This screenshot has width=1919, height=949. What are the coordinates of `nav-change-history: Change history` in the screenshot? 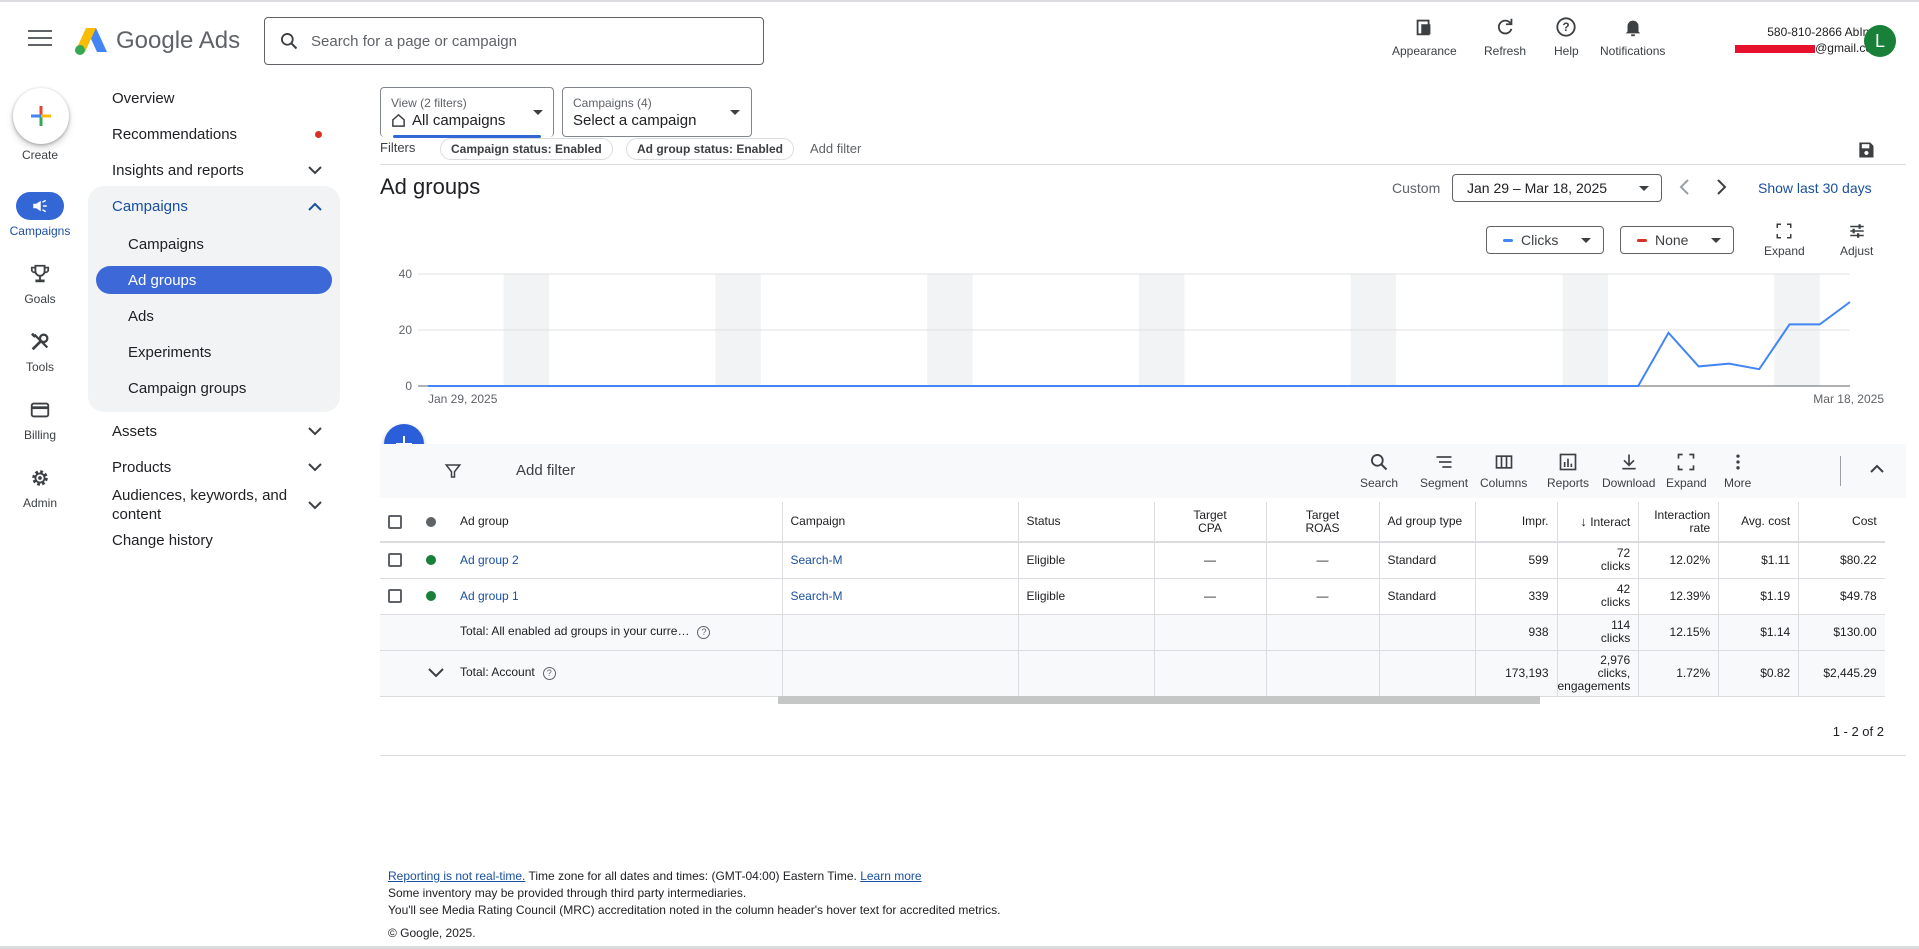 It's located at (214, 540).